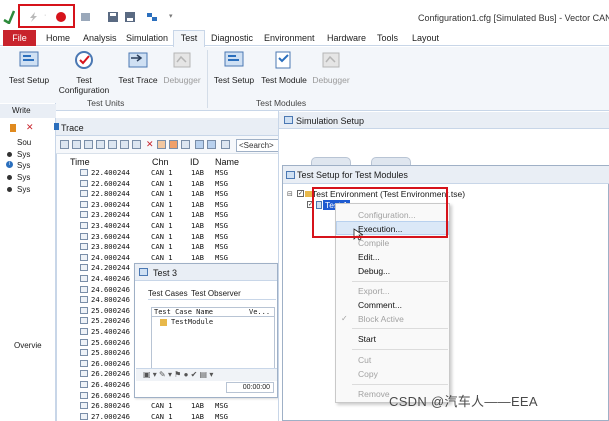 Image resolution: width=609 pixels, height=421 pixels. Describe the element at coordinates (167, 184) in the screenshot. I see `trace-row: 22.600244 CAN 1 1AB MSG` at that location.